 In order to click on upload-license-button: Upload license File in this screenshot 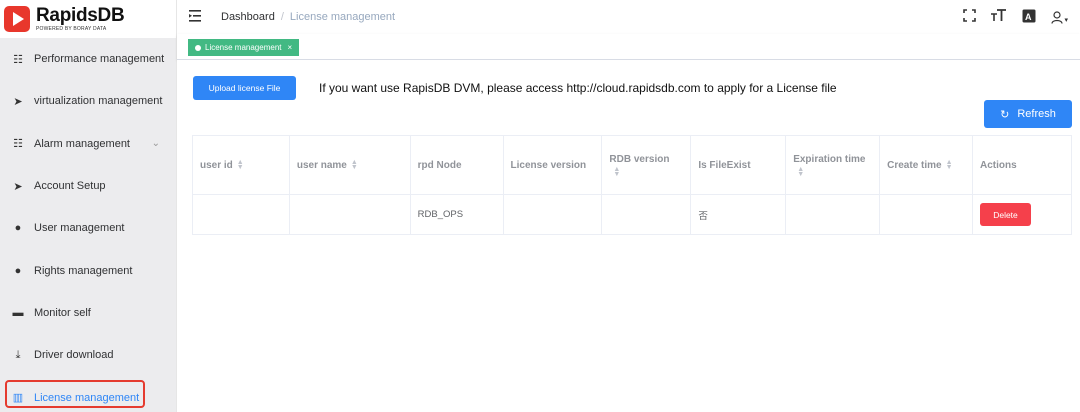, I will do `click(244, 88)`.